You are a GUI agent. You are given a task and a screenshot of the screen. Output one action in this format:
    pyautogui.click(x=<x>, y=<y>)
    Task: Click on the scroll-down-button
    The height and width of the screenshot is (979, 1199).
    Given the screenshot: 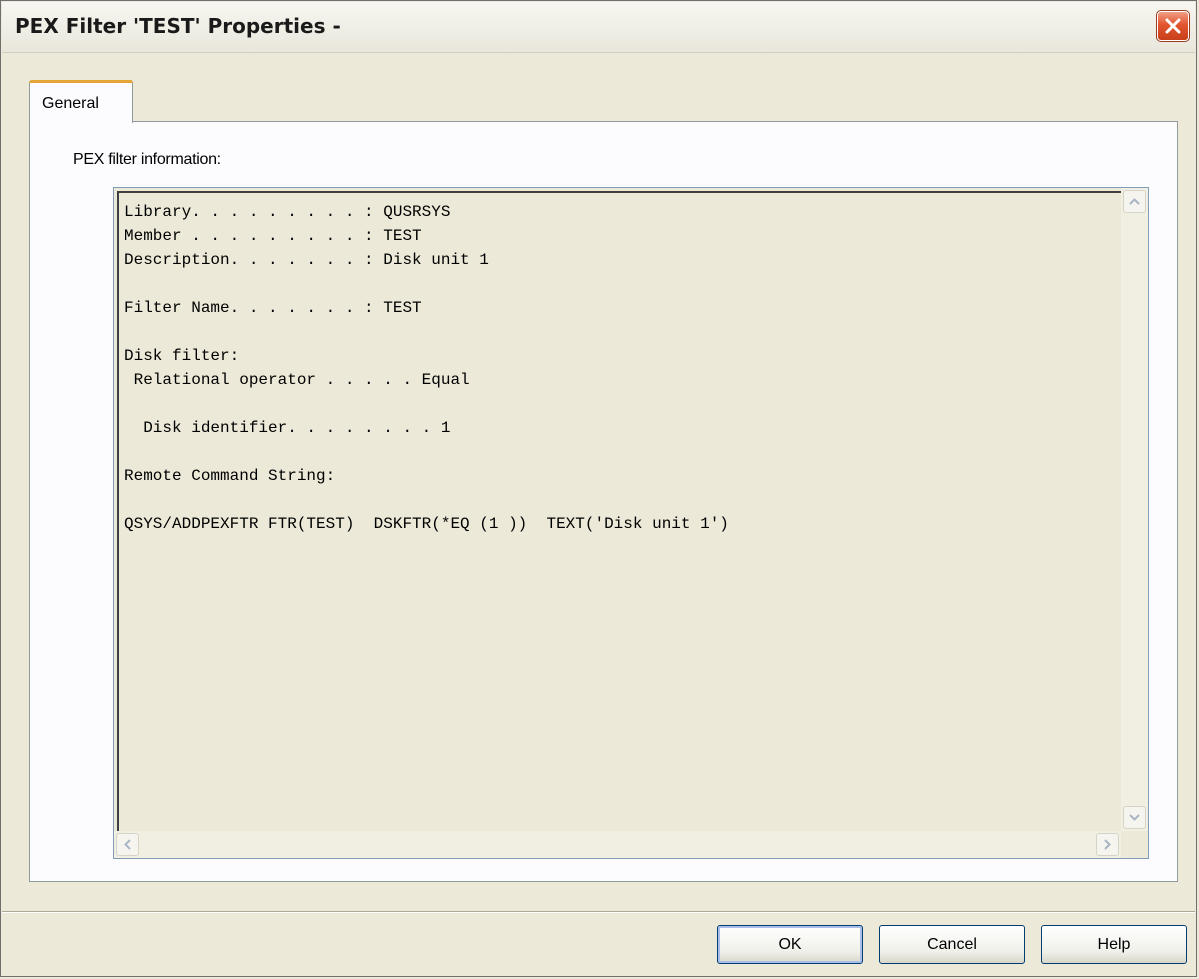 What is the action you would take?
    pyautogui.click(x=1134, y=817)
    